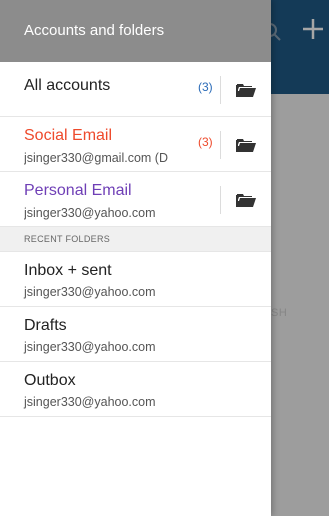 The width and height of the screenshot is (329, 516). Describe the element at coordinates (135, 89) in the screenshot. I see `account-row: All accounts (3)` at that location.